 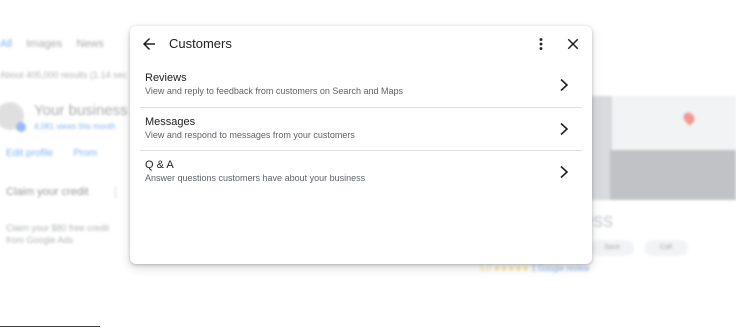 What do you see at coordinates (47, 192) in the screenshot?
I see `credit-title: Claim your credit` at bounding box center [47, 192].